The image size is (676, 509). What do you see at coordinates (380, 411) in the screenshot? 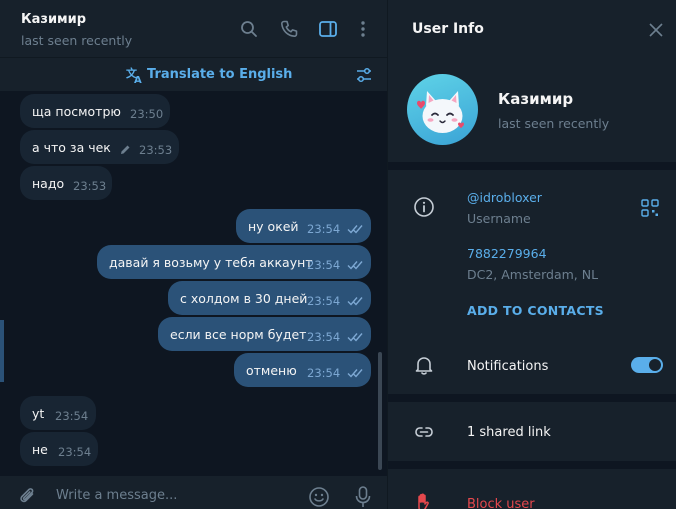
I see `chat-scrollbar` at bounding box center [380, 411].